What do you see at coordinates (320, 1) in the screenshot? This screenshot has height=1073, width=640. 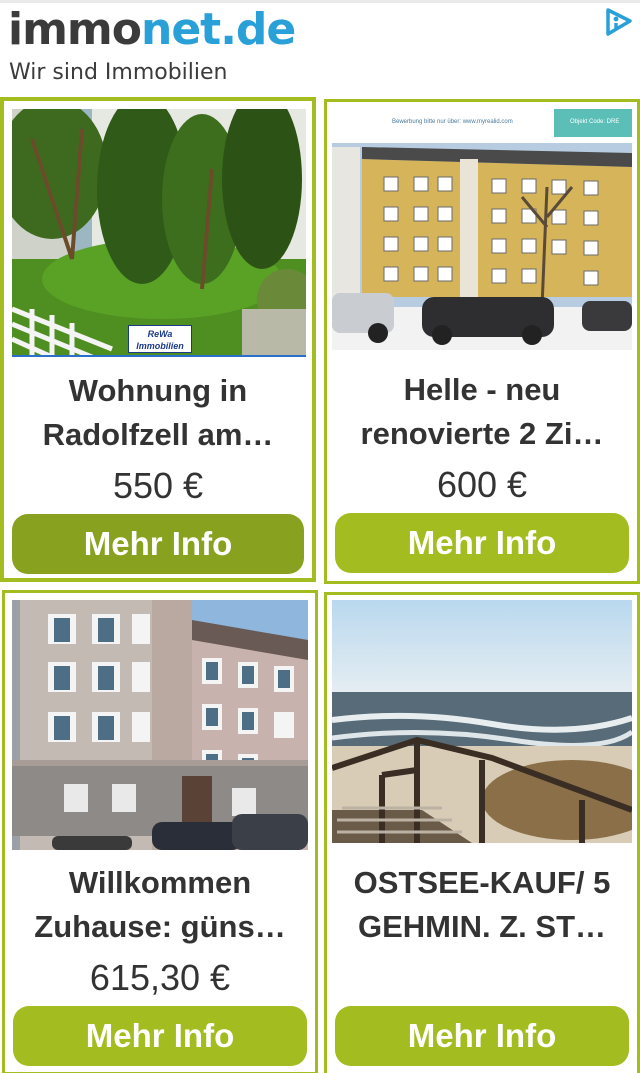 I see `top-divider` at bounding box center [320, 1].